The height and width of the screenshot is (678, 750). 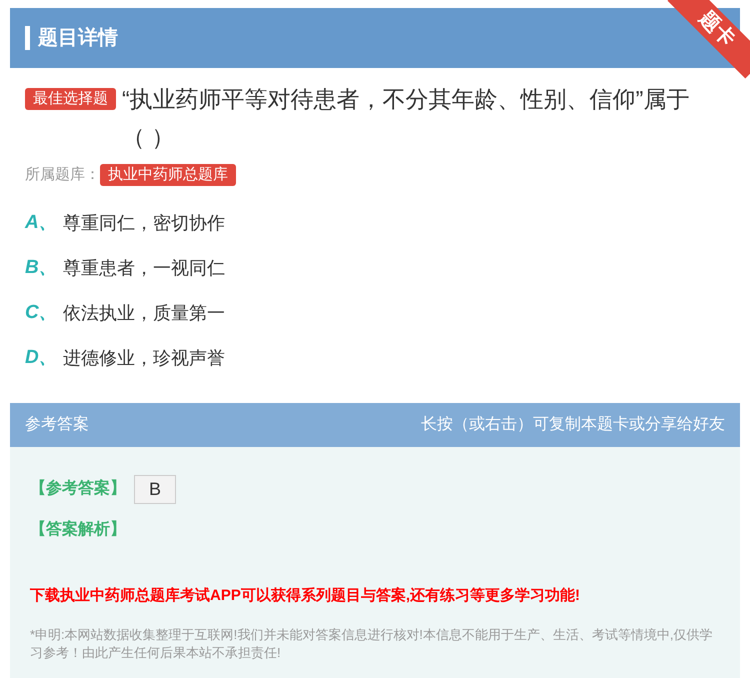 What do you see at coordinates (573, 424) in the screenshot?
I see `copy-hint: 长按（或右击）可复制本题卡或分享给好友` at bounding box center [573, 424].